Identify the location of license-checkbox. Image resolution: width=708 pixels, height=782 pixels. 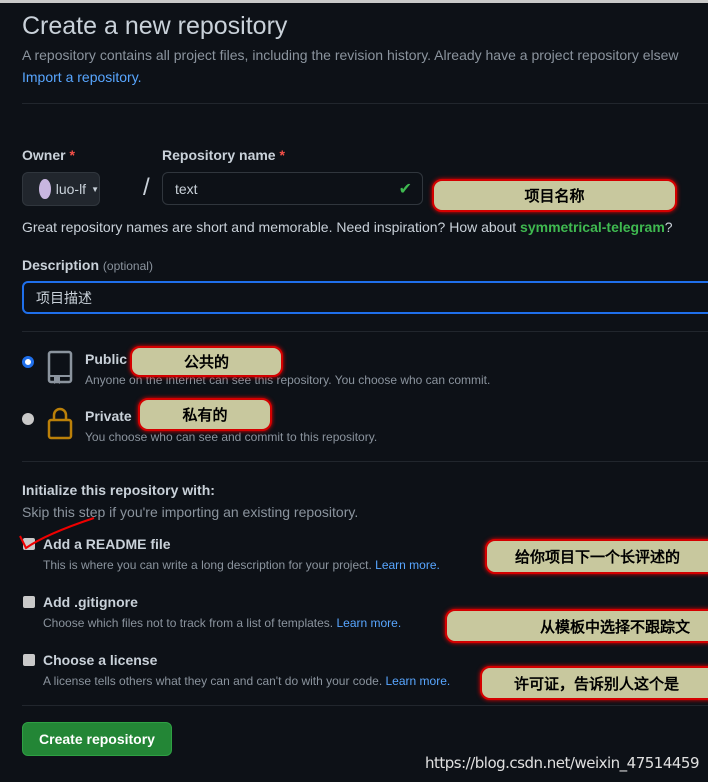
(29, 660).